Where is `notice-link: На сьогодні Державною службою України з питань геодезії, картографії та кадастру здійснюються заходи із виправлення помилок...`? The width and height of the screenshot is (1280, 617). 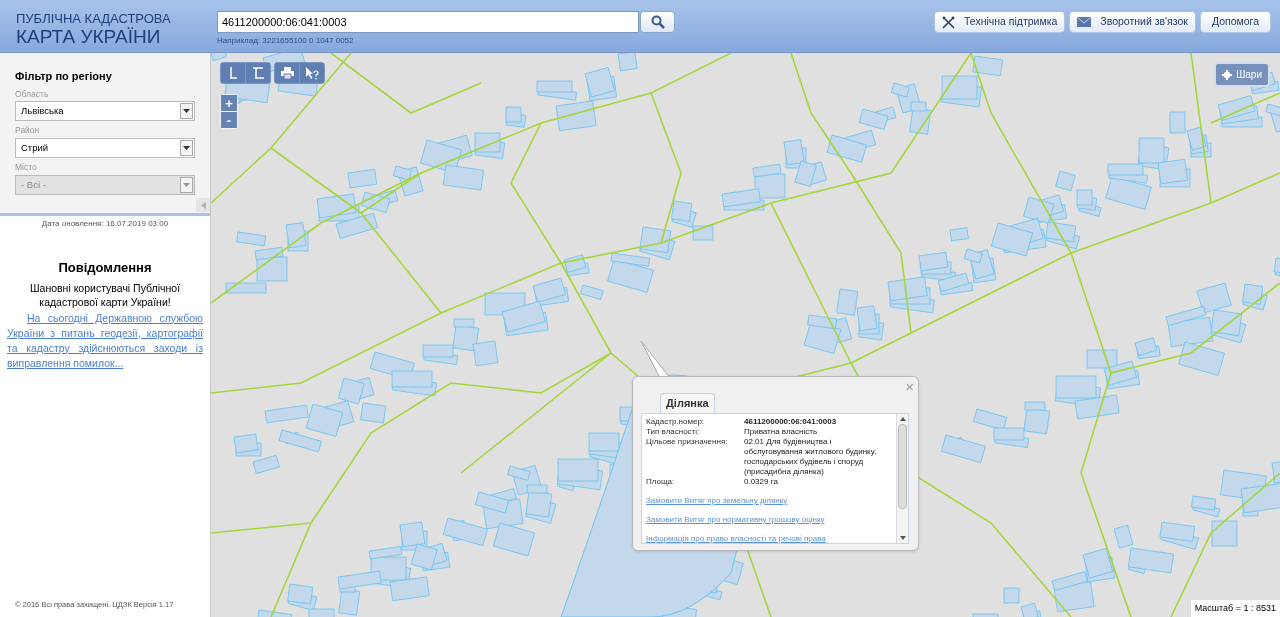 notice-link: На сьогодні Державною службою України з питань геодезії, картографії та кадастру здійснюються заходи із виправлення помилок... is located at coordinates (105, 340).